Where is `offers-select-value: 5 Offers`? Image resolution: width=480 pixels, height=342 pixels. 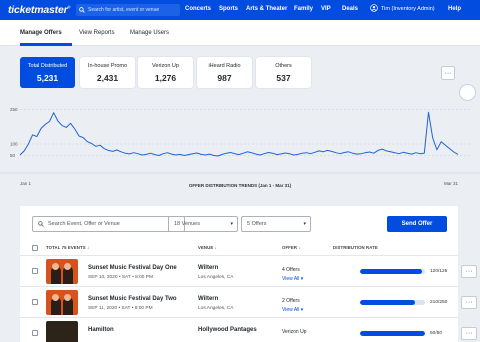
offers-select-value: 5 Offers is located at coordinates (257, 224).